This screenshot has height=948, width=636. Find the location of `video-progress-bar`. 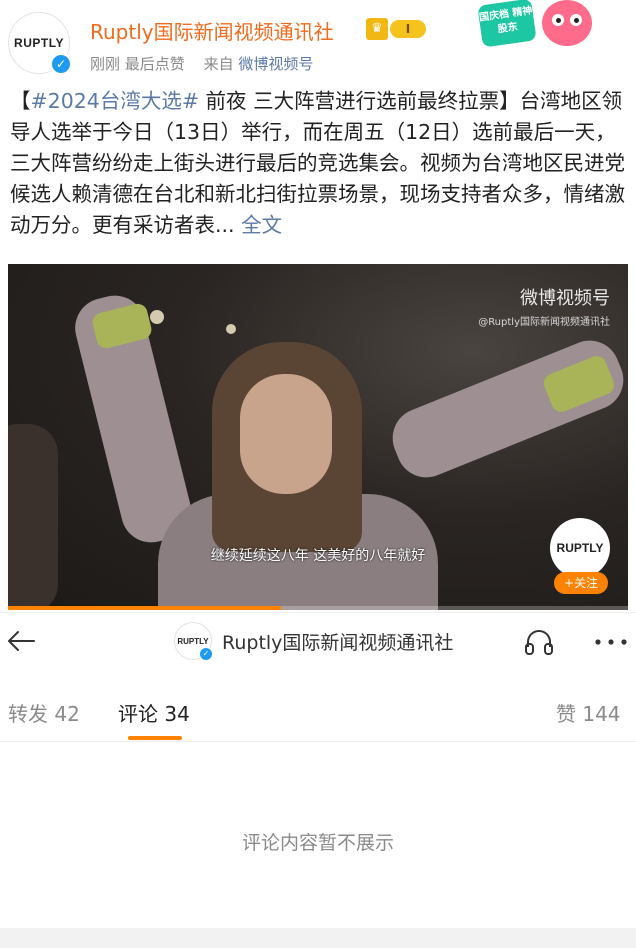

video-progress-bar is located at coordinates (318, 608).